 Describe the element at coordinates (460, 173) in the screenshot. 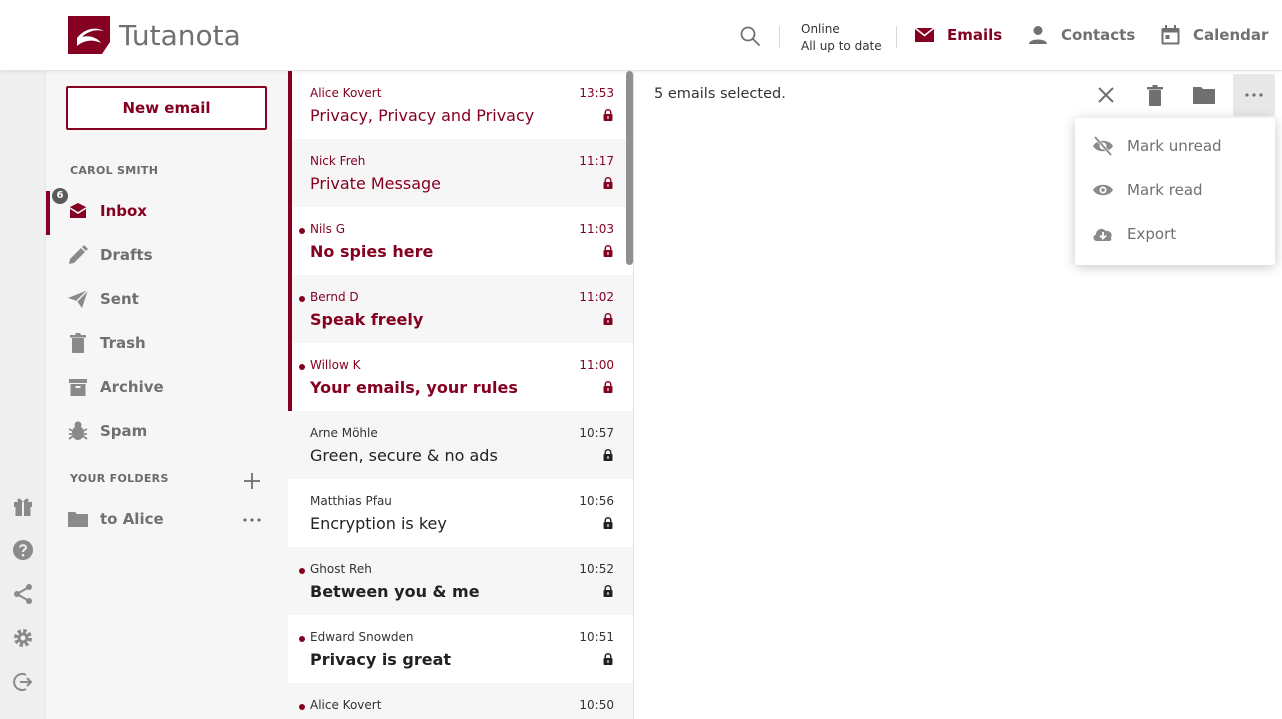

I see `mail-list-row: Nick Freh 11:17 Private Message` at that location.